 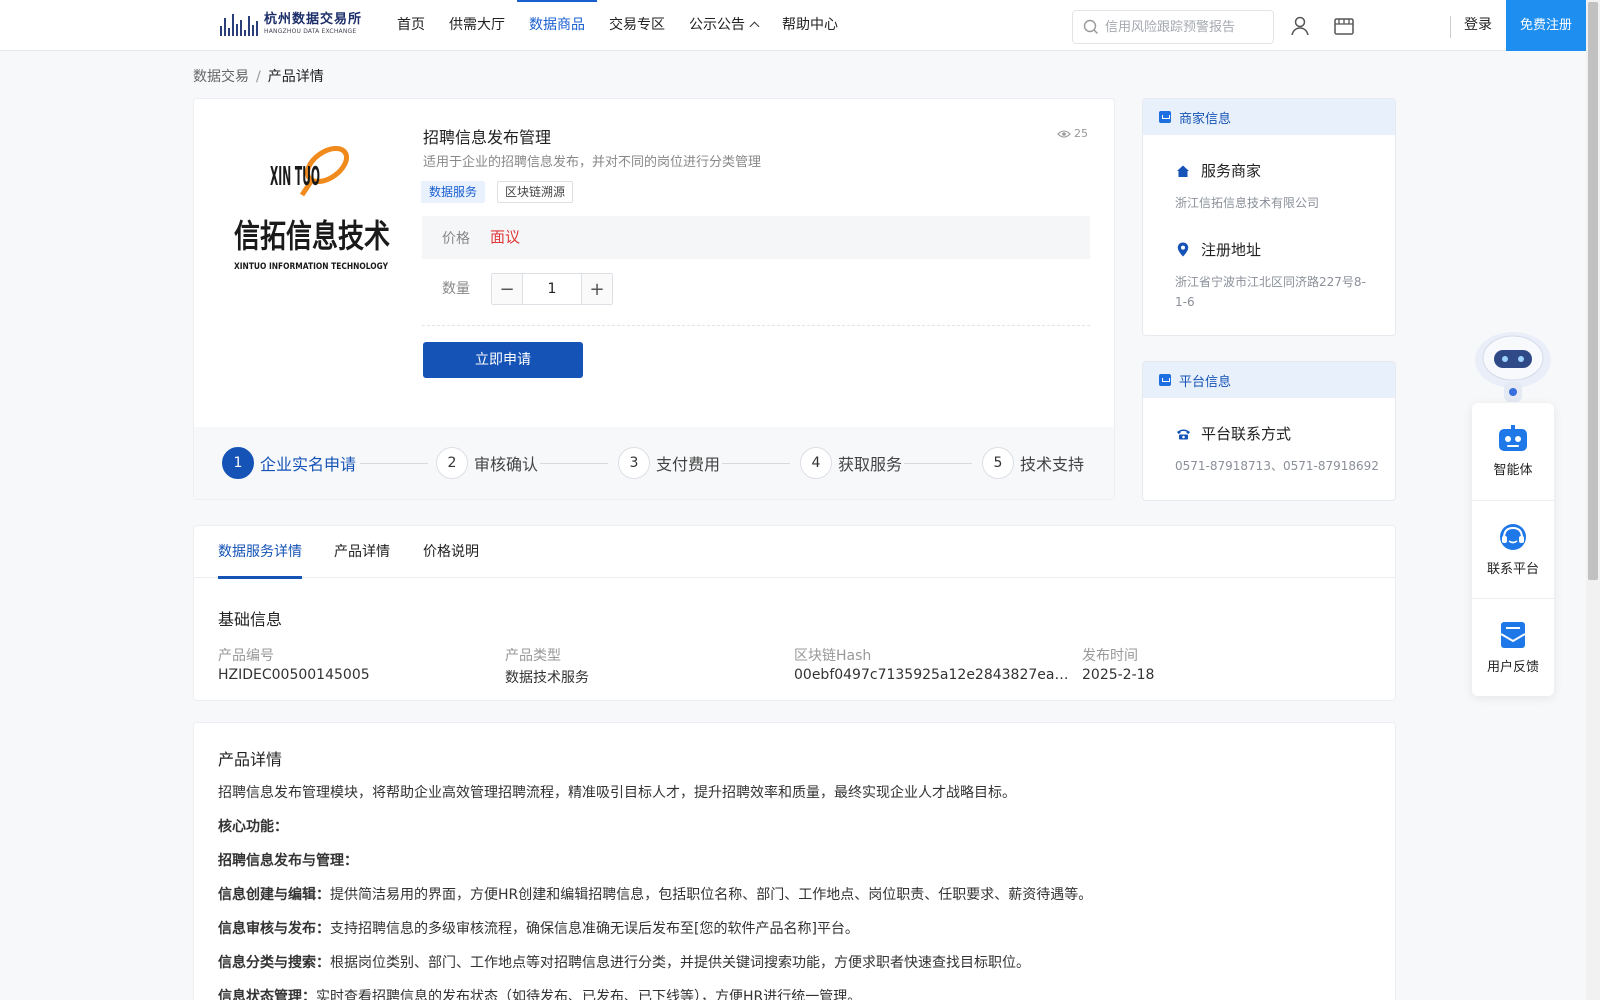 I want to click on site-logo: 杭州数据交易所 HANGZHOU DATA EXCHANGE, so click(x=291, y=24).